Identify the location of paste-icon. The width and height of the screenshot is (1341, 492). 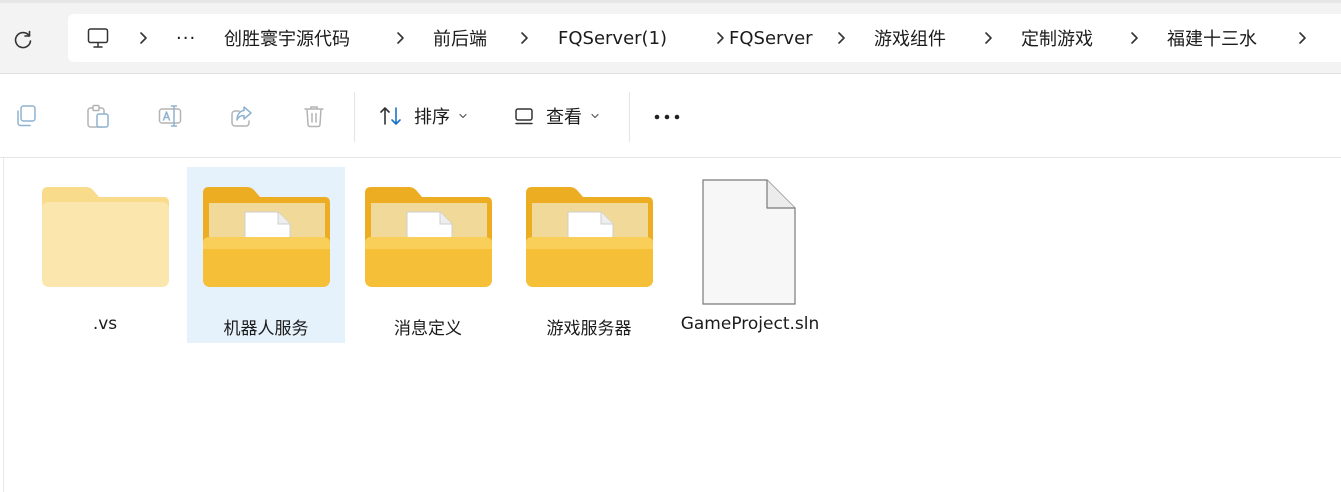
(98, 116).